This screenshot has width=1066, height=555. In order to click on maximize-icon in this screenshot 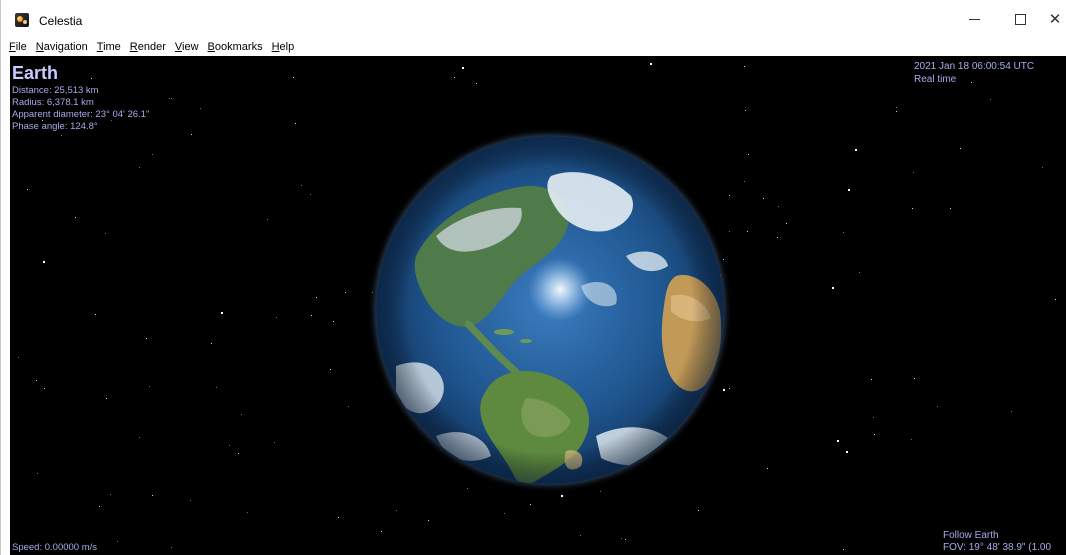, I will do `click(1020, 19)`.